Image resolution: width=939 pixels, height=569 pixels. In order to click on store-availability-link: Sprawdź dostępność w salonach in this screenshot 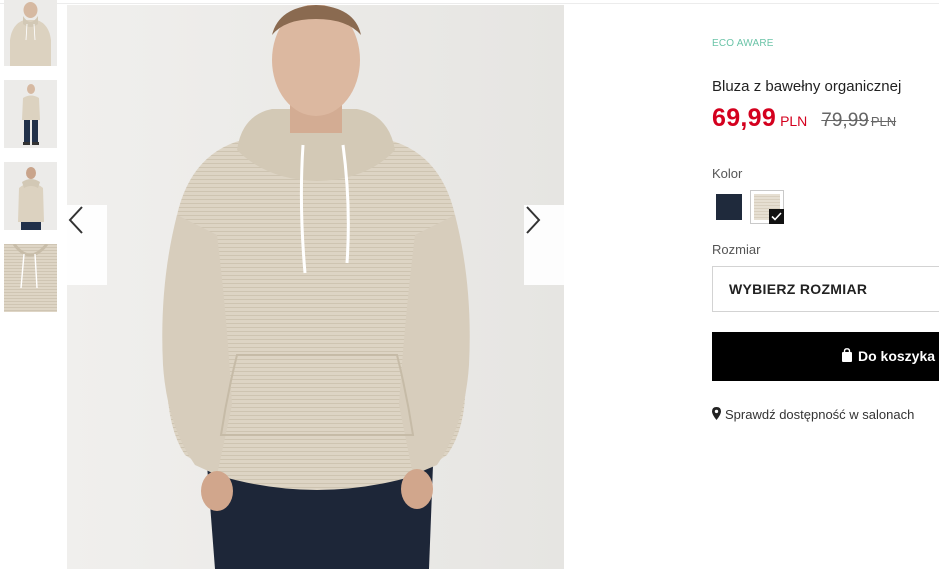, I will do `click(813, 414)`.